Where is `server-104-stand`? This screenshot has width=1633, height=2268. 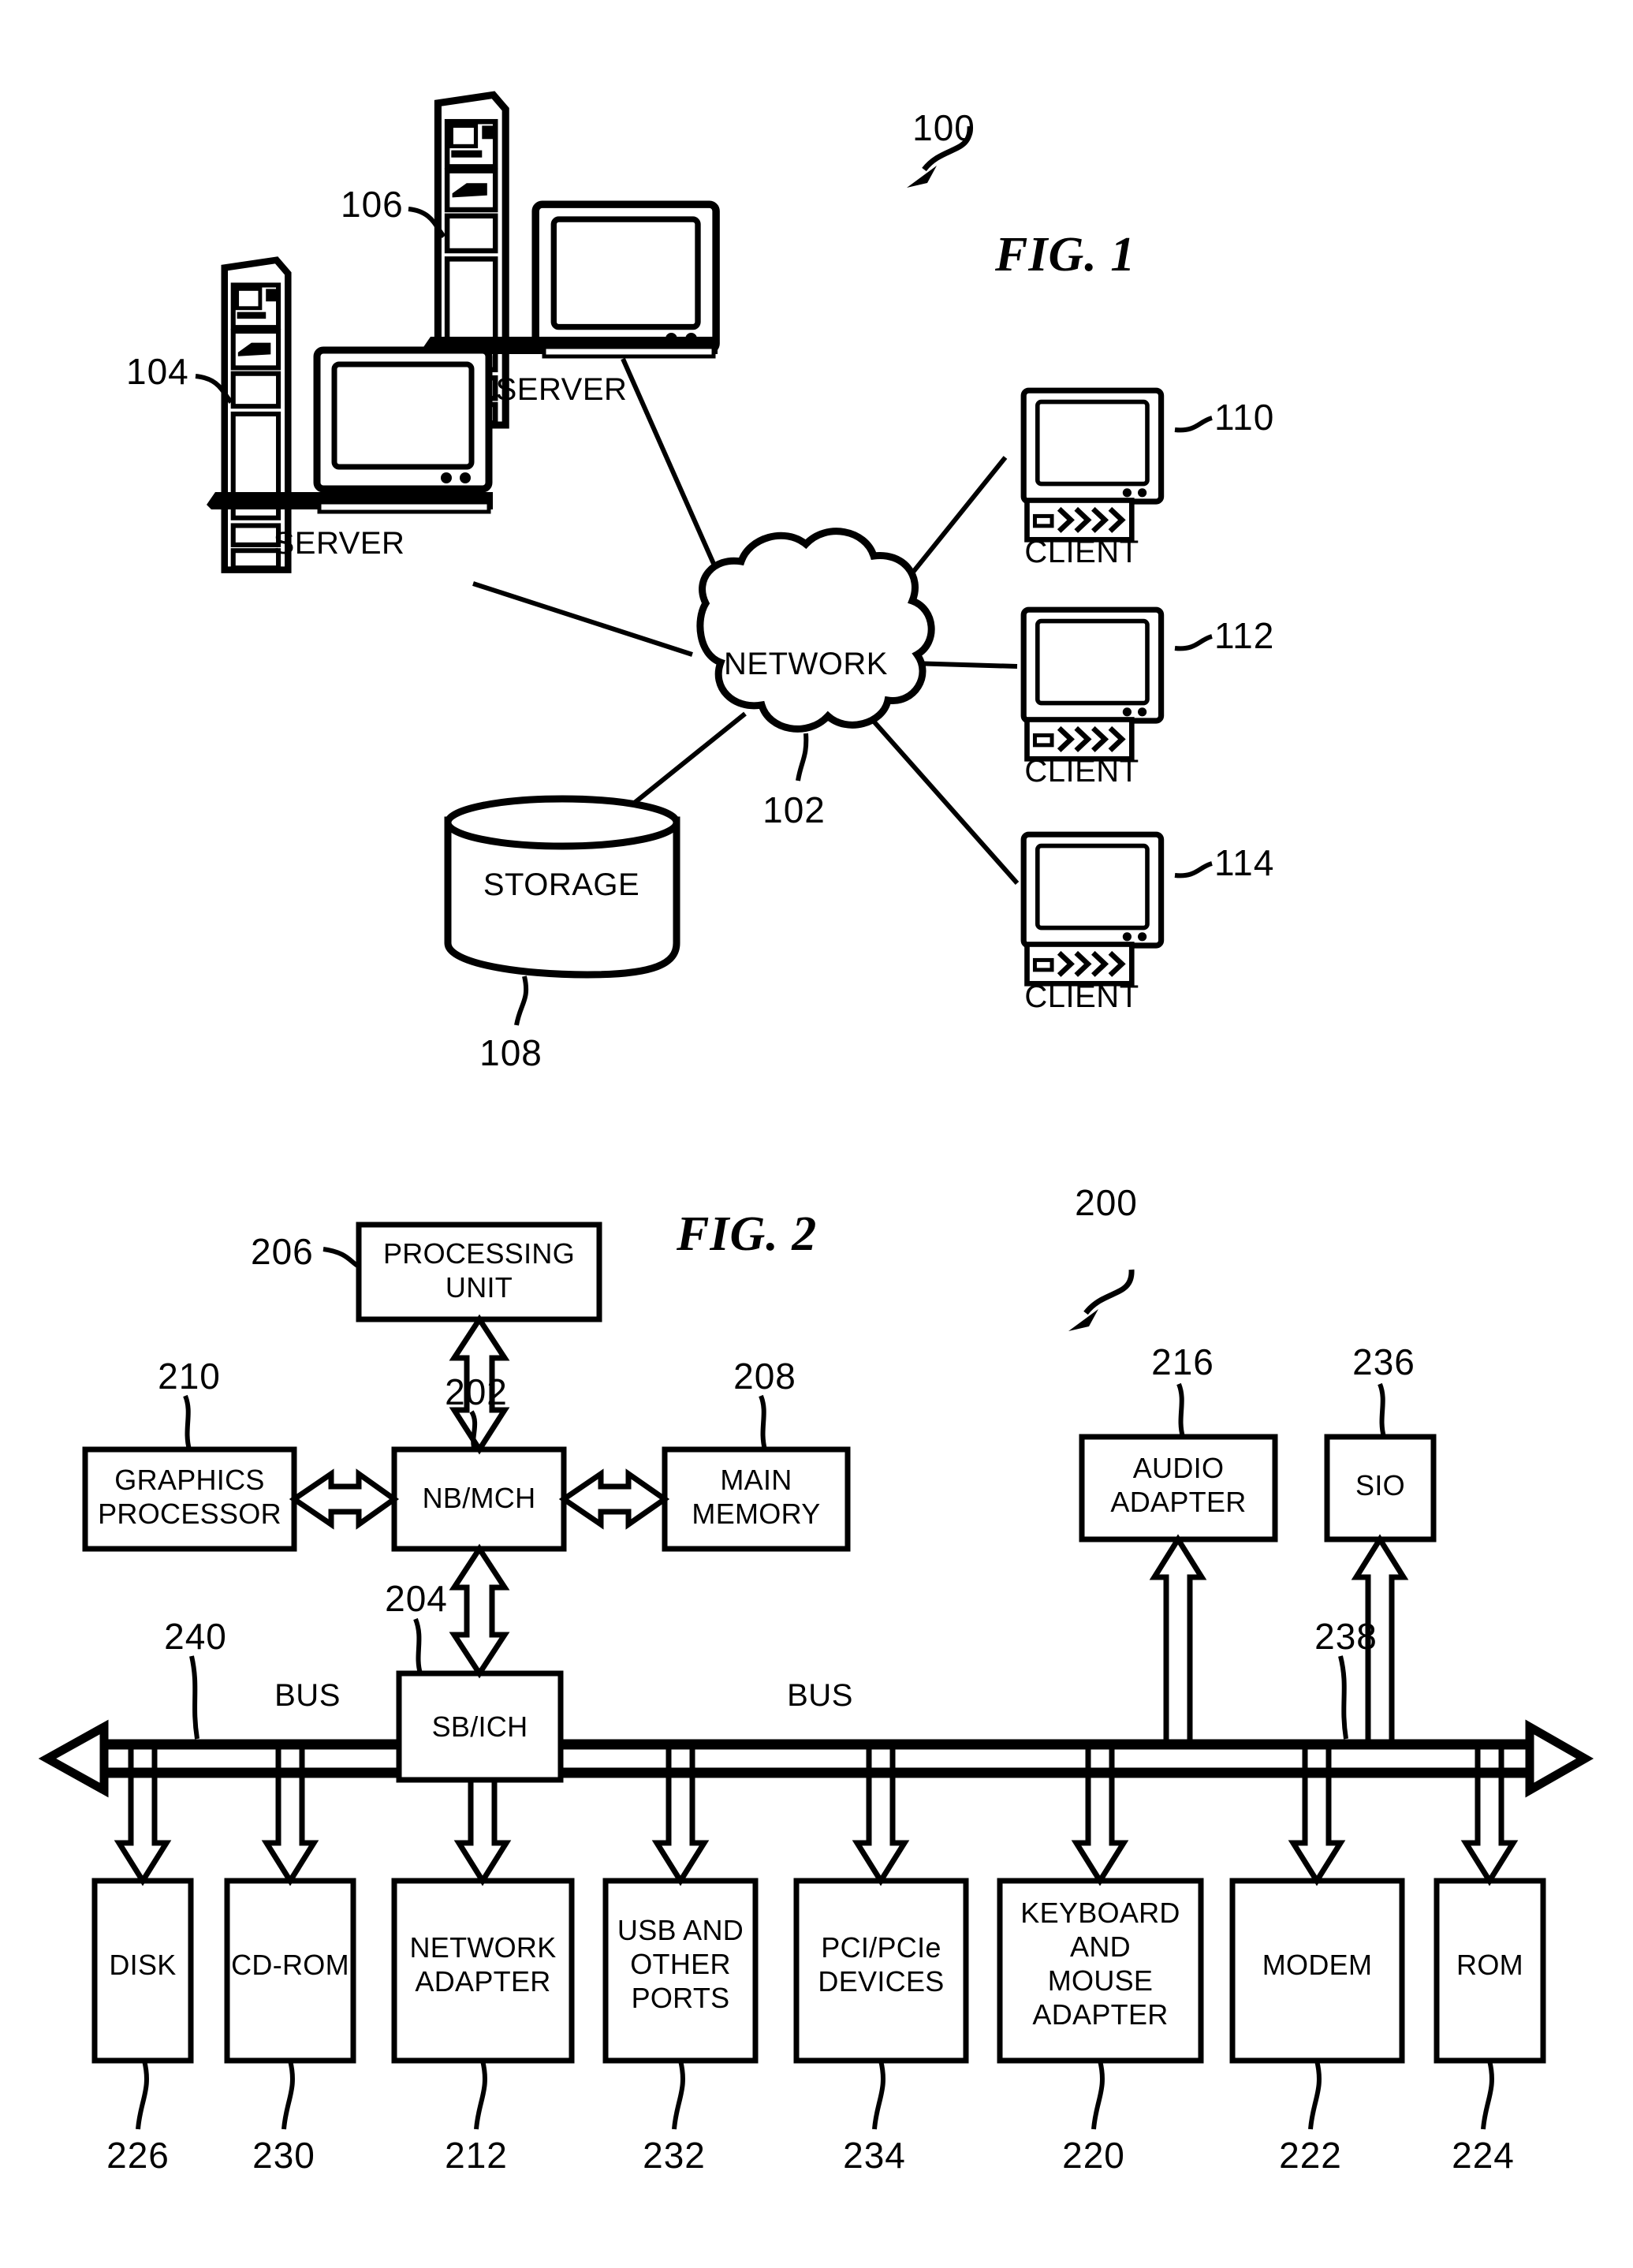 server-104-stand is located at coordinates (404, 507).